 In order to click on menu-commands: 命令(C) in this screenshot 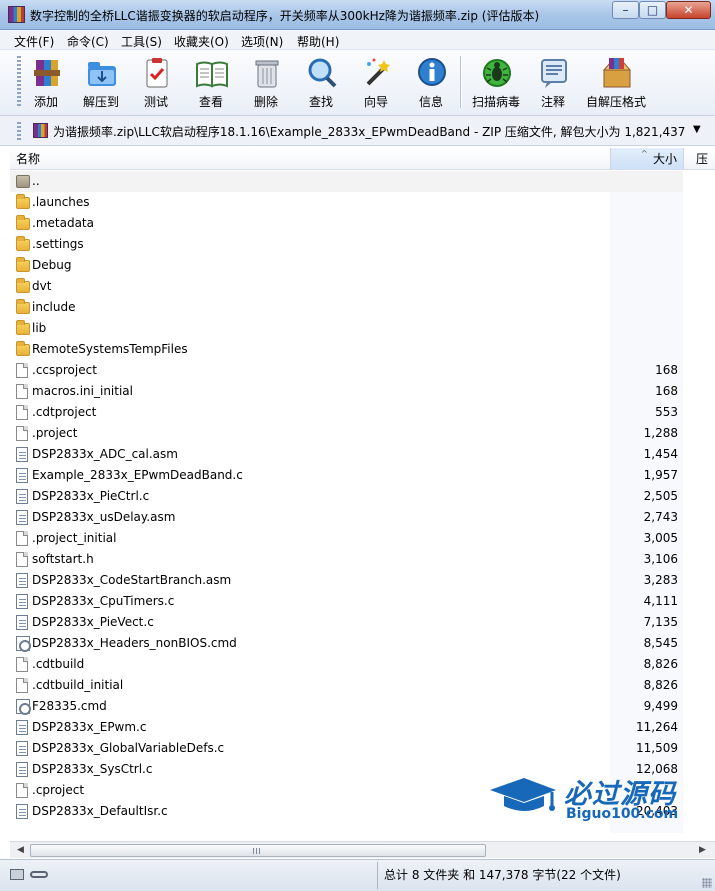, I will do `click(88, 41)`.